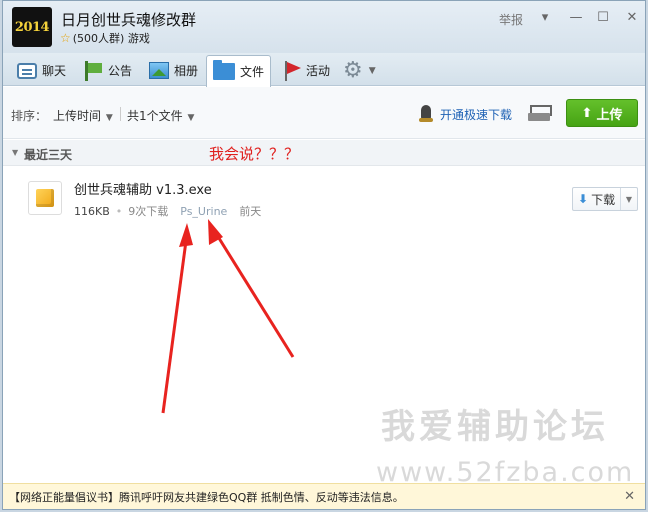 The height and width of the screenshot is (512, 648). I want to click on notice-icon, so click(93, 70).